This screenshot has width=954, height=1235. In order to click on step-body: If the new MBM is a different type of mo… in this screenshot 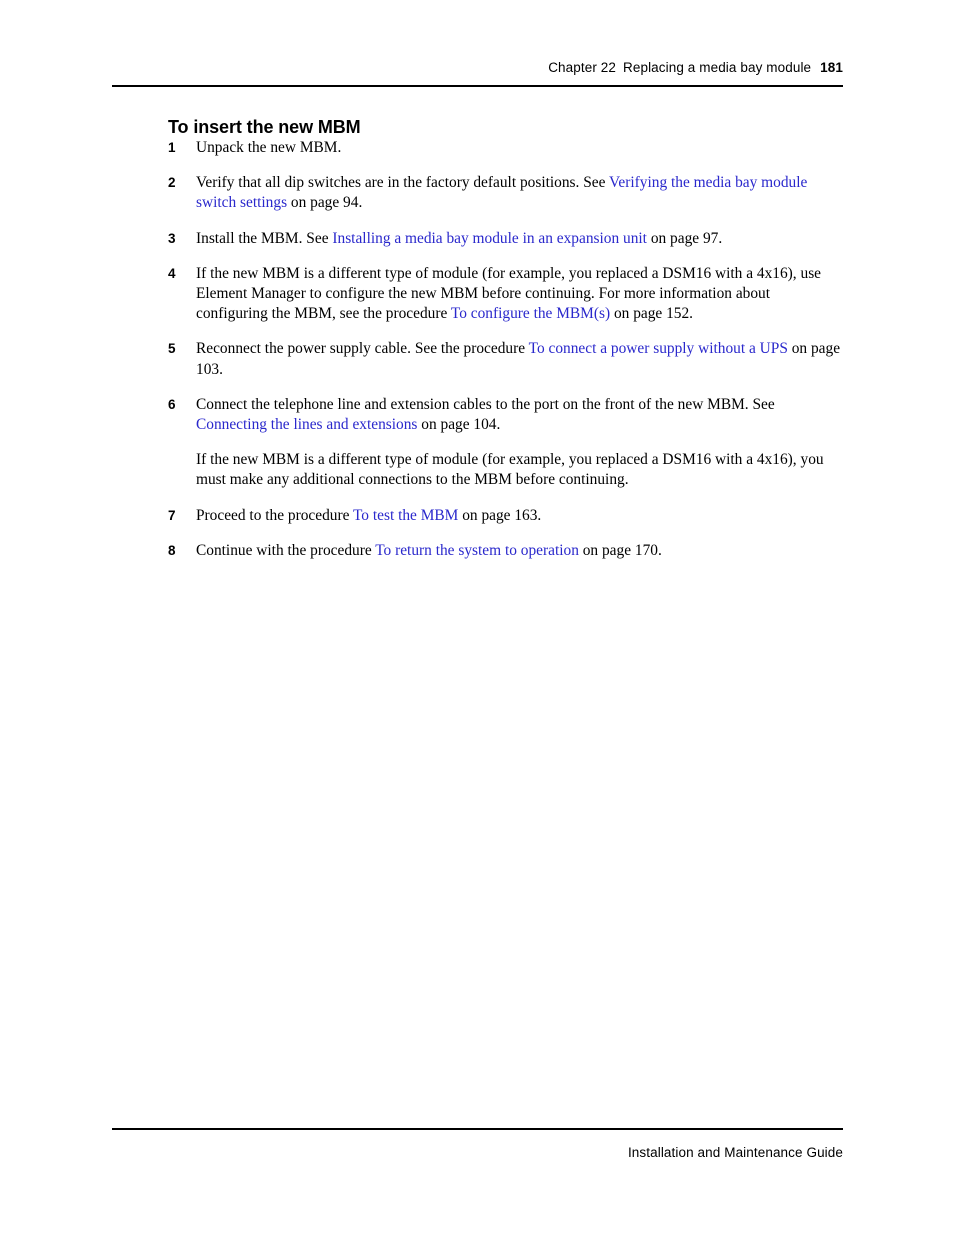, I will do `click(519, 294)`.